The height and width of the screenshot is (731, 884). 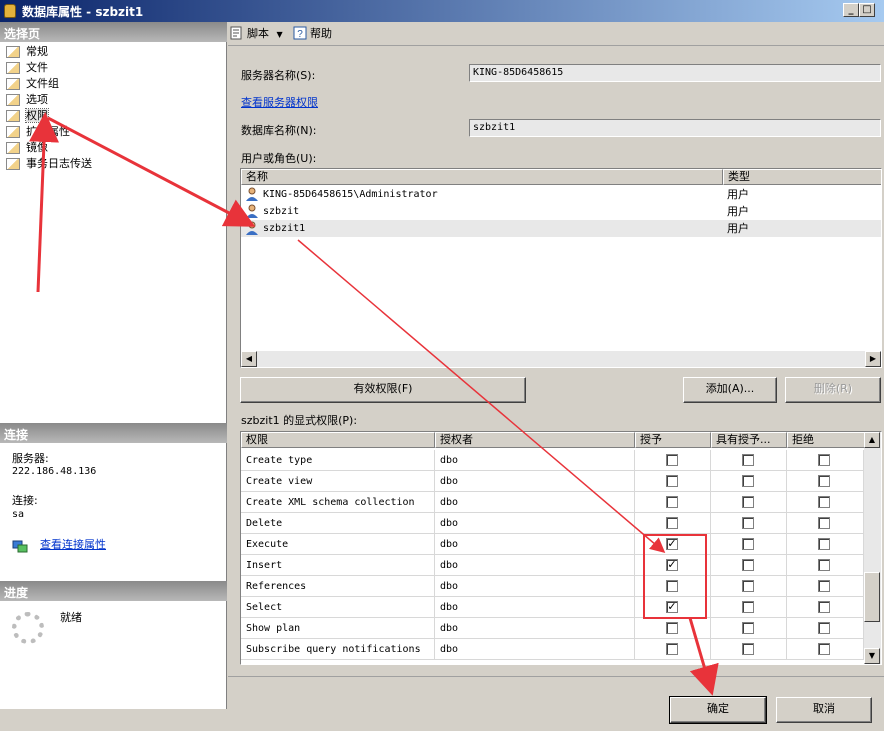 I want to click on user-row: szbzit1 用户, so click(x=561, y=228).